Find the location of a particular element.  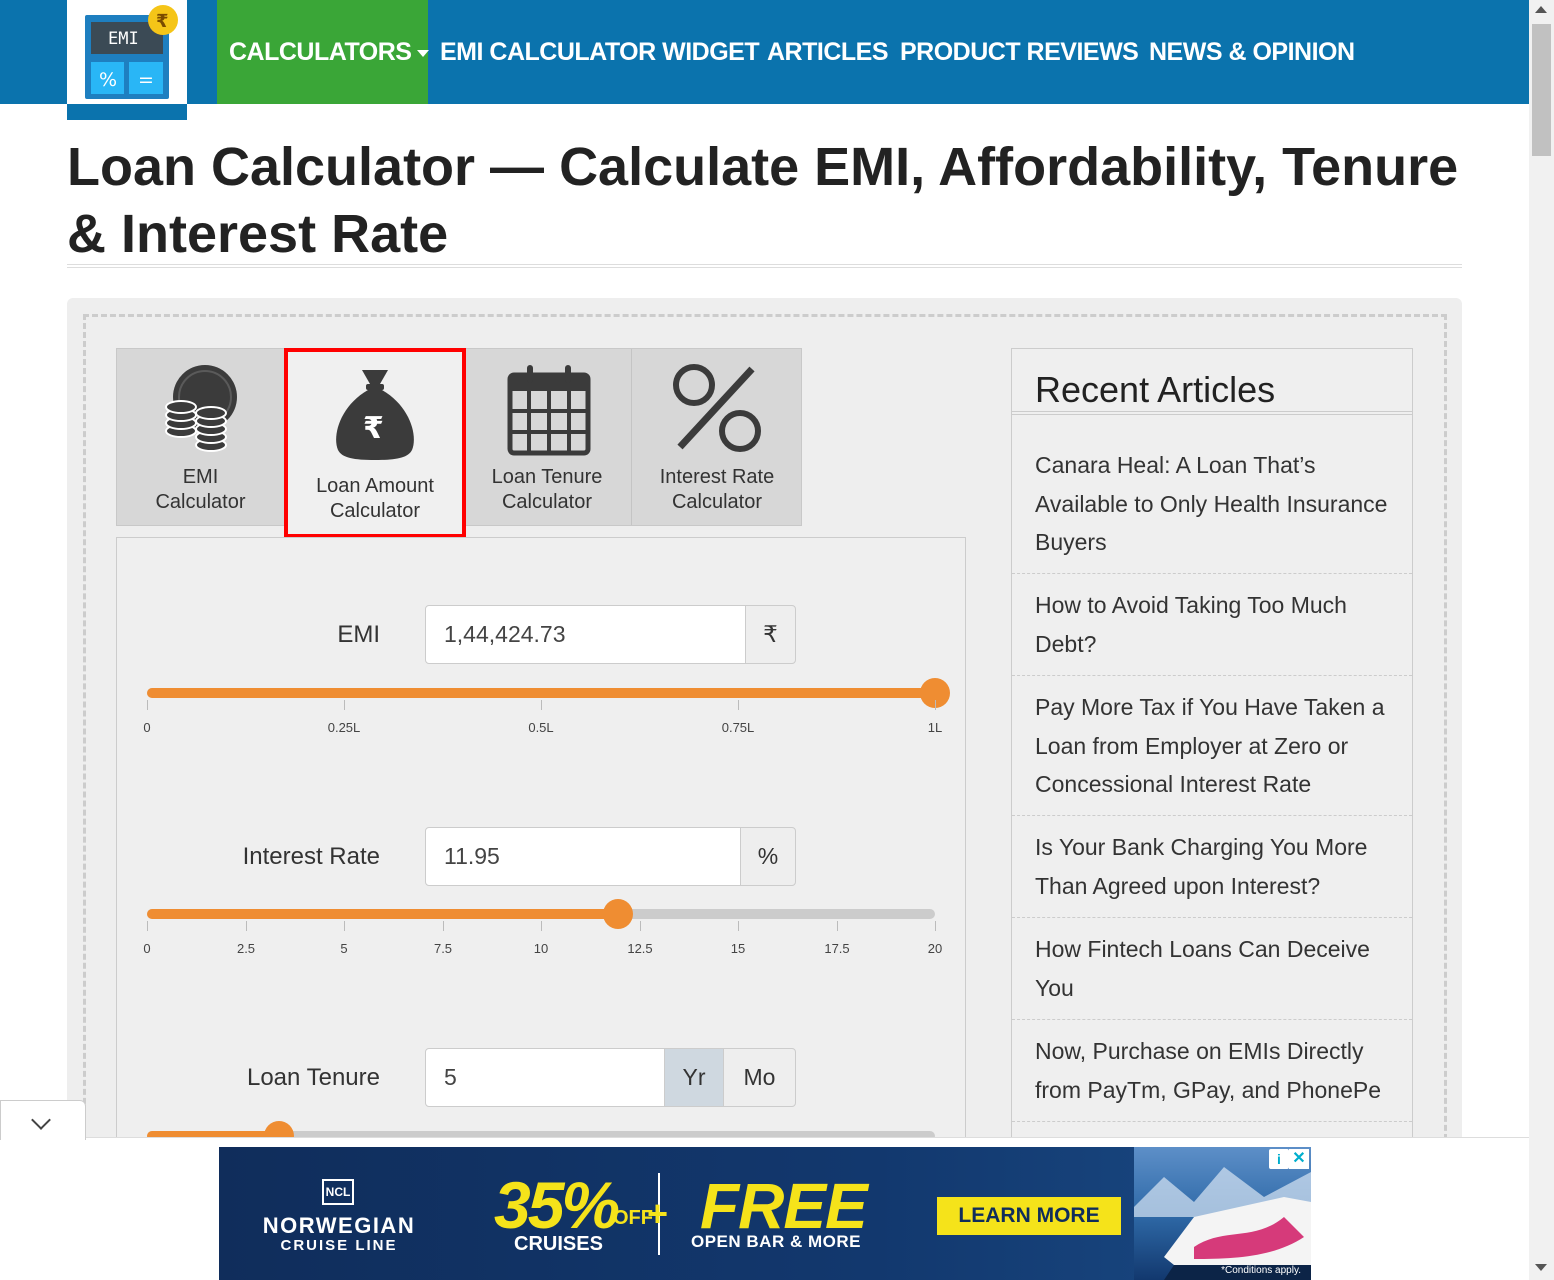

sidebar-title: Recent Articles is located at coordinates (1155, 389).